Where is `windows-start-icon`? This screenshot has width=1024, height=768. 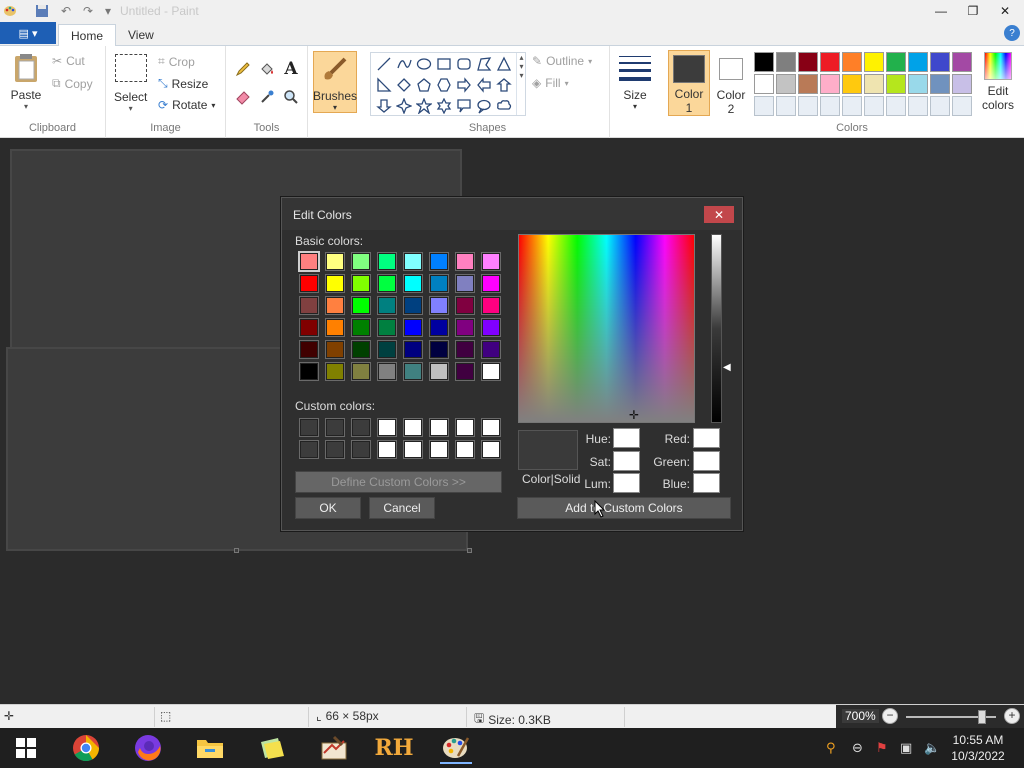
windows-start-icon is located at coordinates (26, 748).